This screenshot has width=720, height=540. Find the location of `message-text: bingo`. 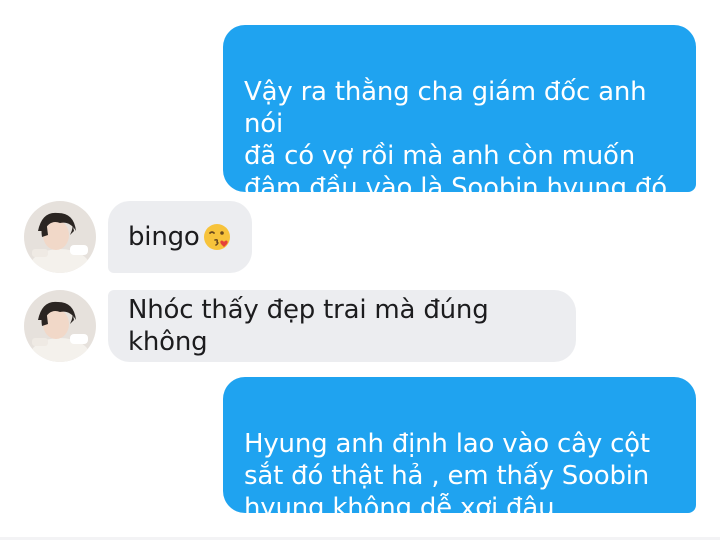

message-text: bingo is located at coordinates (164, 237).